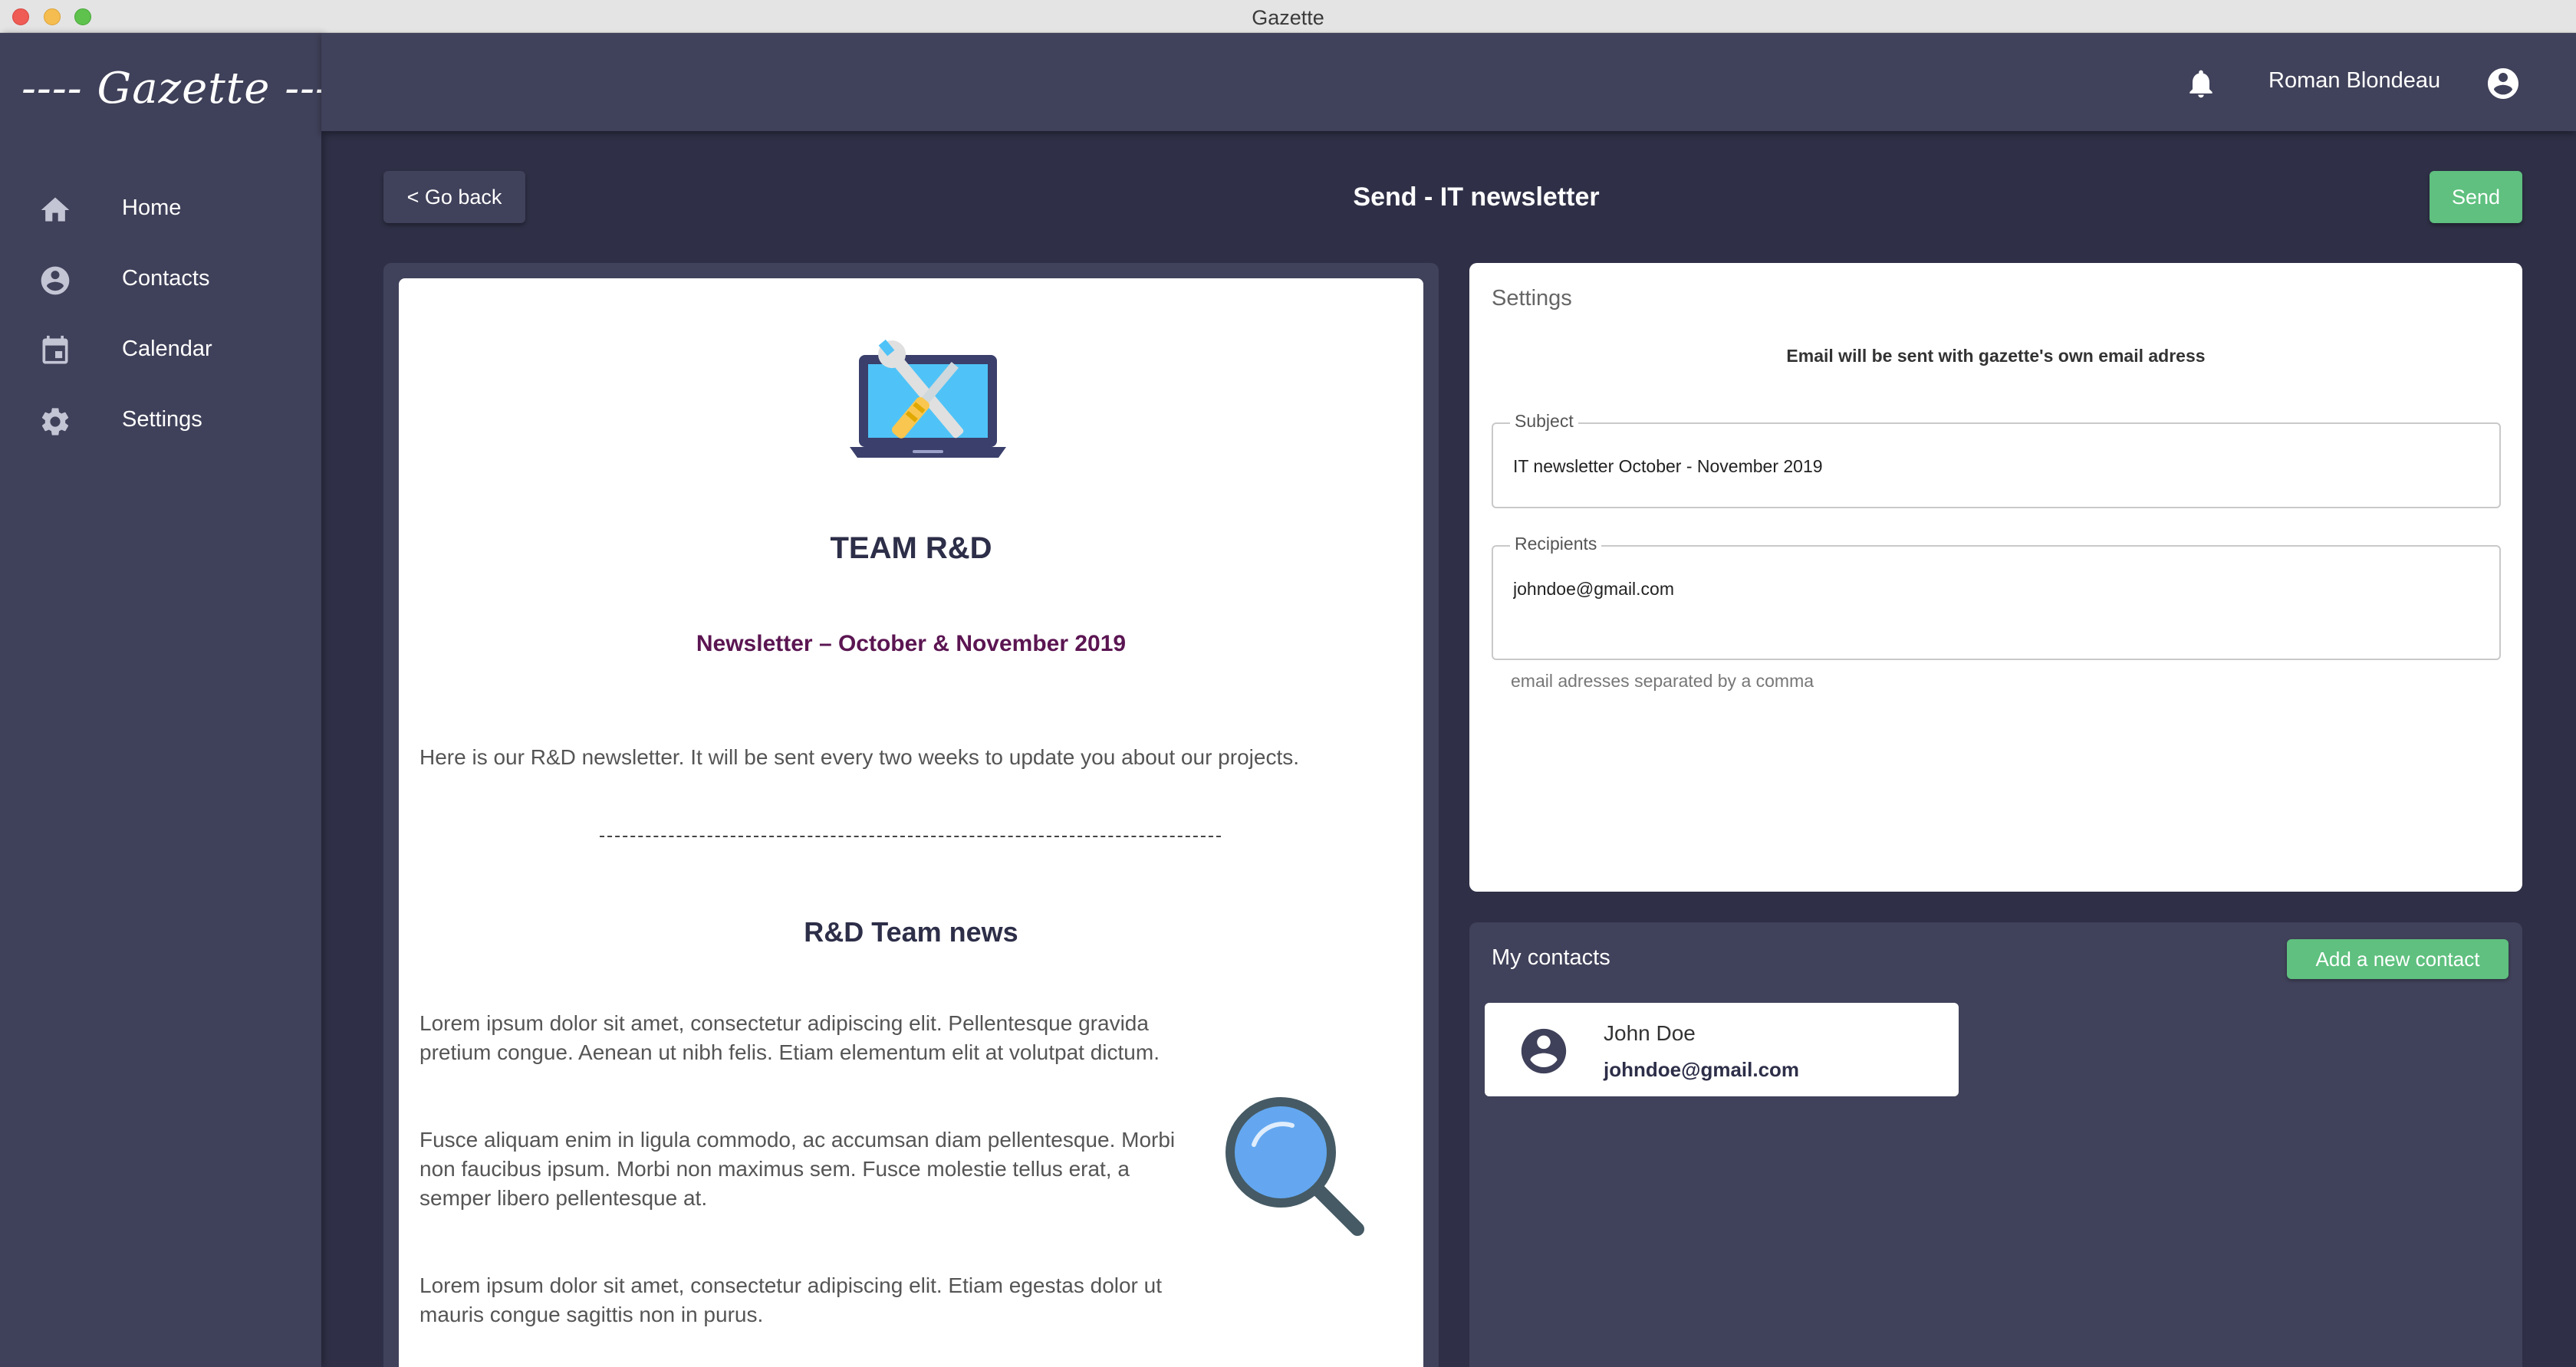  Describe the element at coordinates (167, 349) in the screenshot. I see `sidebar-item-label: Calendar` at that location.